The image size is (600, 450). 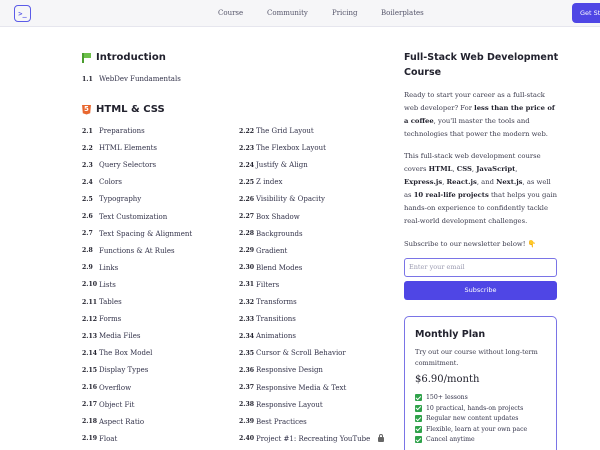 What do you see at coordinates (480, 290) in the screenshot?
I see `subscribe-button: Subscribe` at bounding box center [480, 290].